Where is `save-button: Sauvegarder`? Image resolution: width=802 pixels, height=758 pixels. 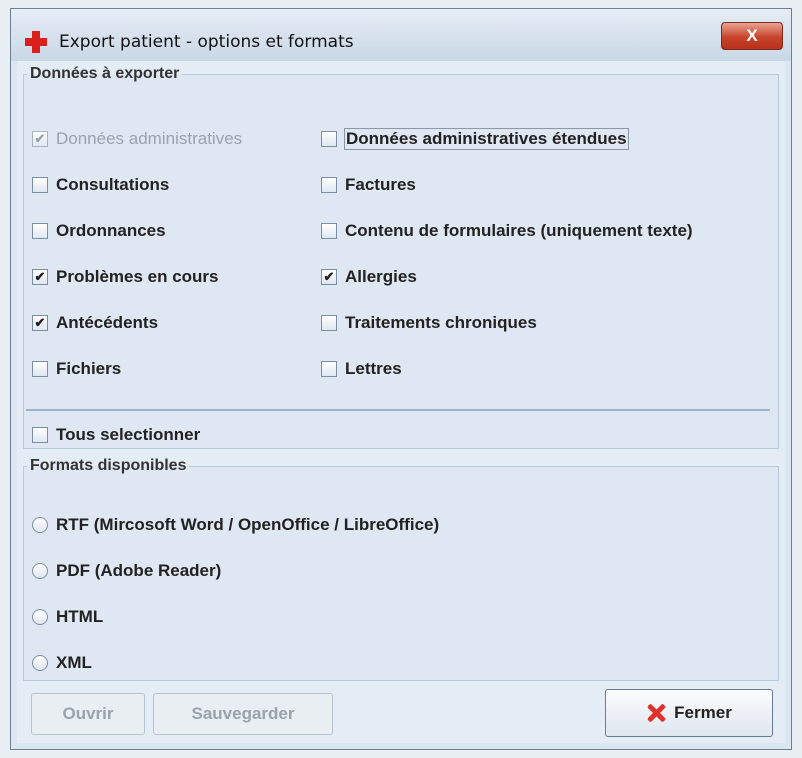
save-button: Sauvegarder is located at coordinates (243, 714).